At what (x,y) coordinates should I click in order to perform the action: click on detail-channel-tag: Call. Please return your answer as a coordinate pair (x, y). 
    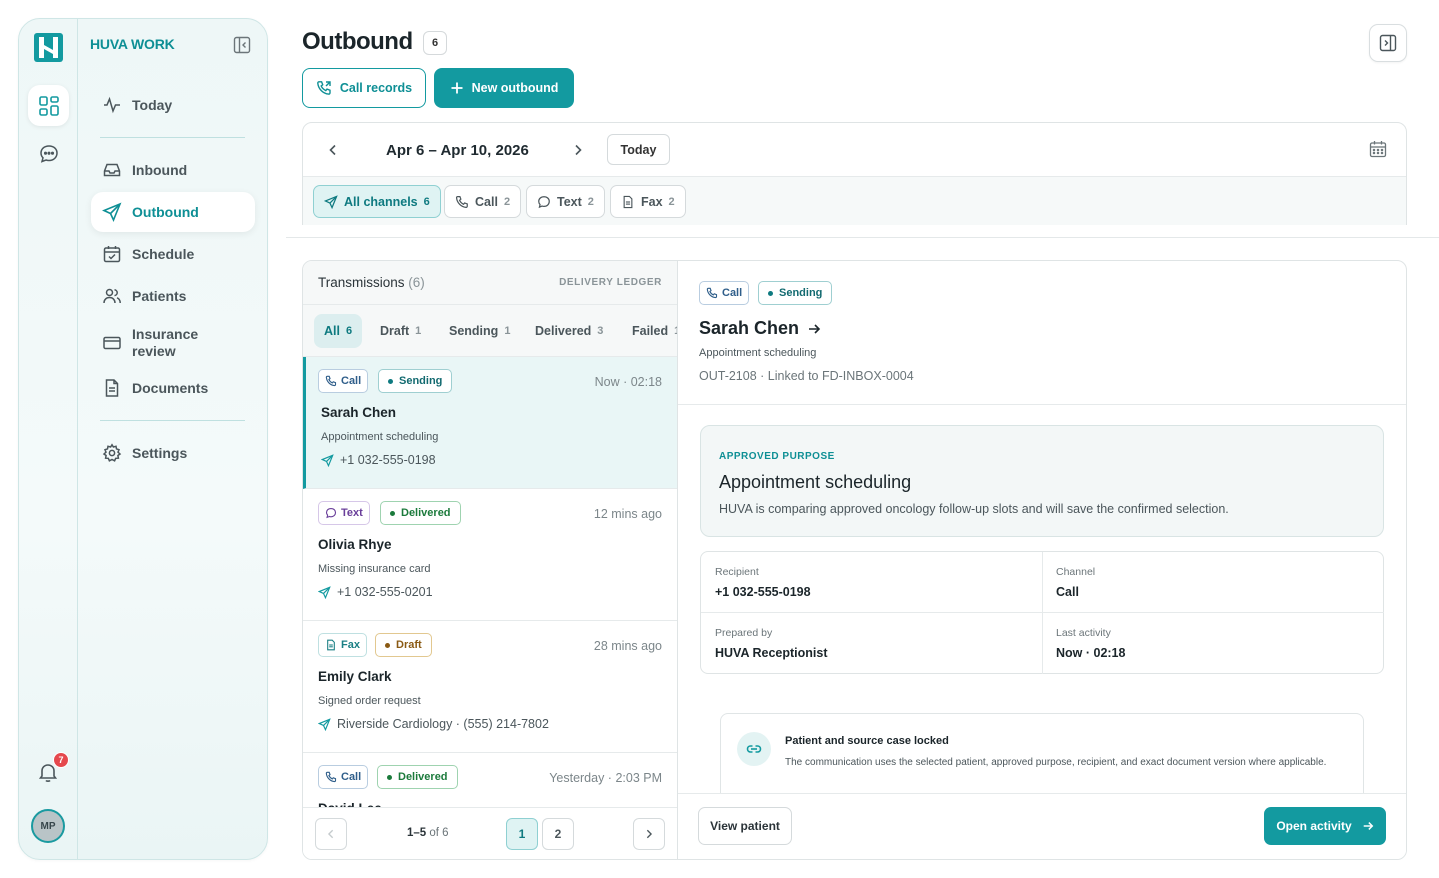
    Looking at the image, I should click on (724, 293).